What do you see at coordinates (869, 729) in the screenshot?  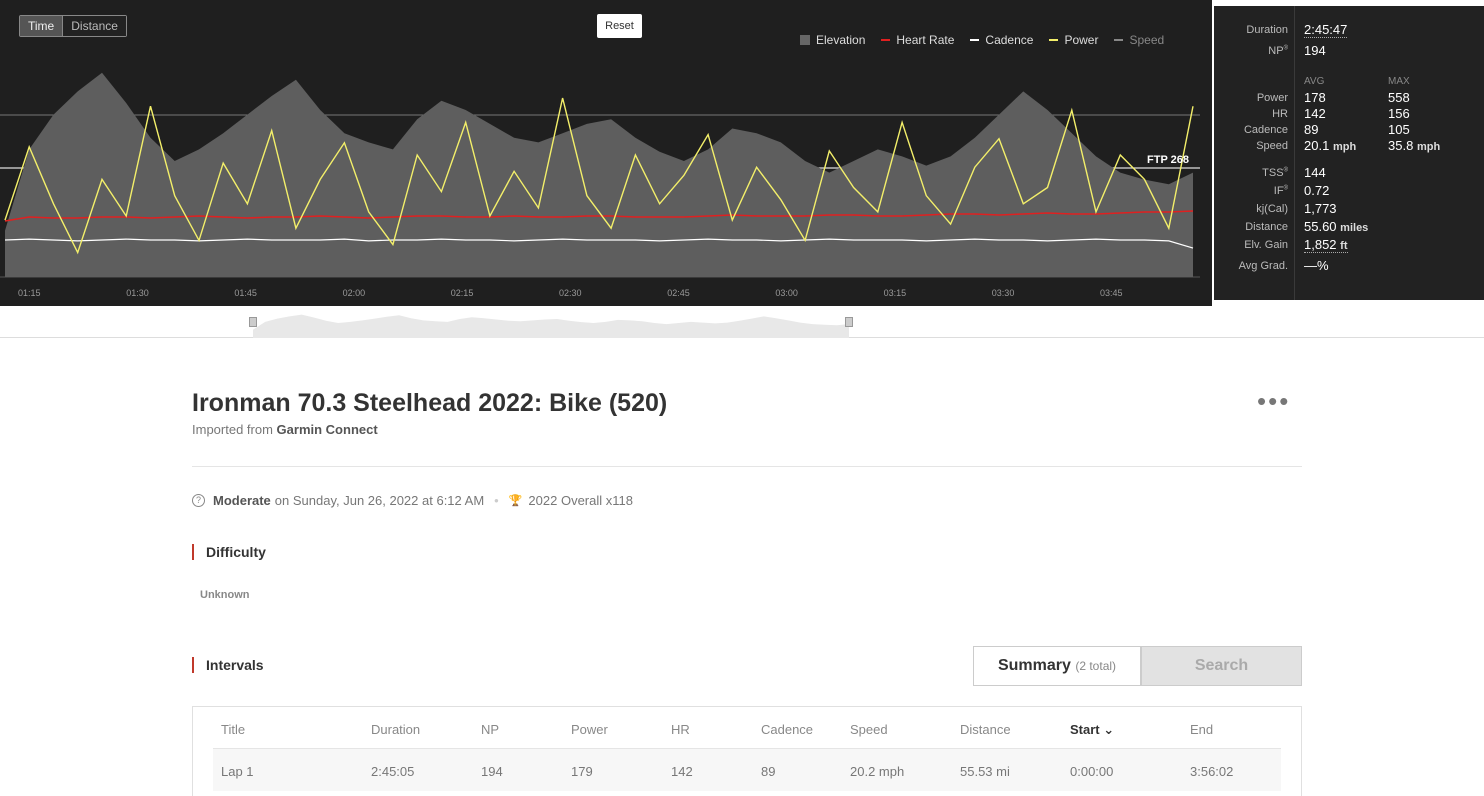 I see `header-speed: Speed` at bounding box center [869, 729].